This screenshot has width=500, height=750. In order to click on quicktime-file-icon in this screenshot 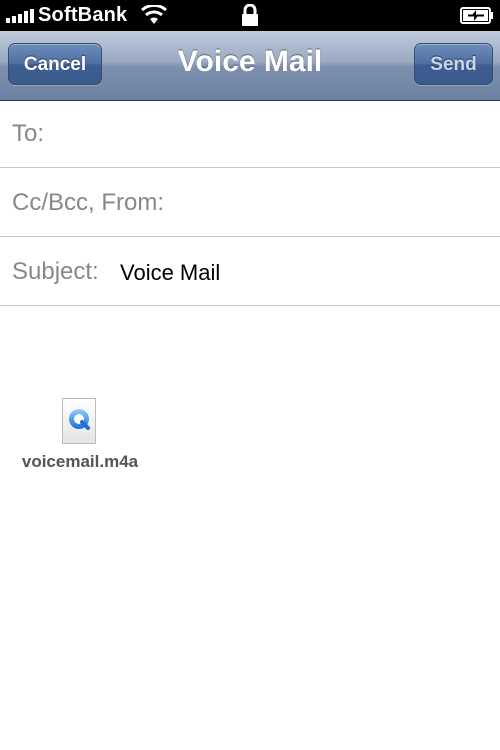, I will do `click(79, 421)`.